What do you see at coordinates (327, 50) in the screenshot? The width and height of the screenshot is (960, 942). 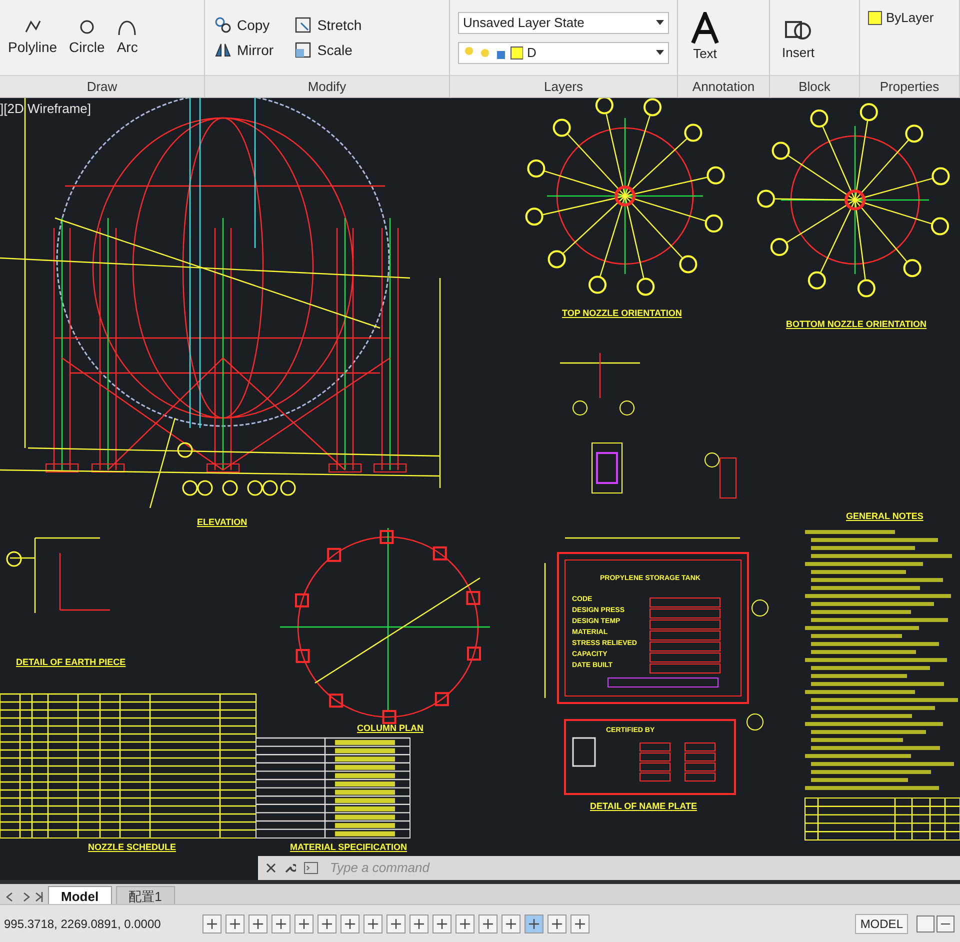 I see `tool-button: Scale` at bounding box center [327, 50].